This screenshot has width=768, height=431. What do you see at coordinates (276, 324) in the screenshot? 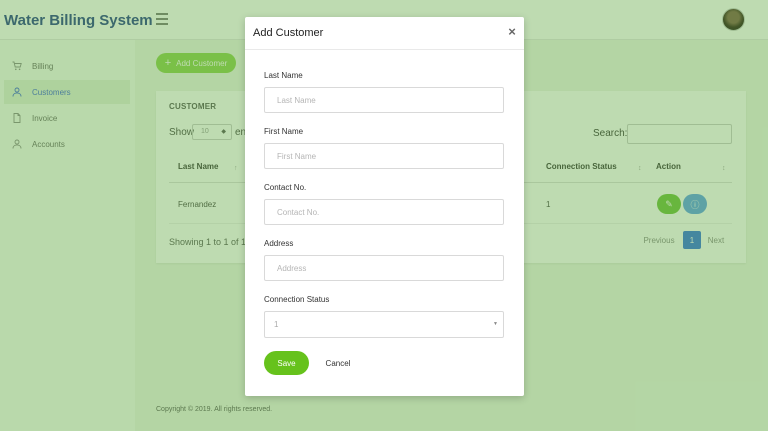
I see `connection-status-value: 1` at bounding box center [276, 324].